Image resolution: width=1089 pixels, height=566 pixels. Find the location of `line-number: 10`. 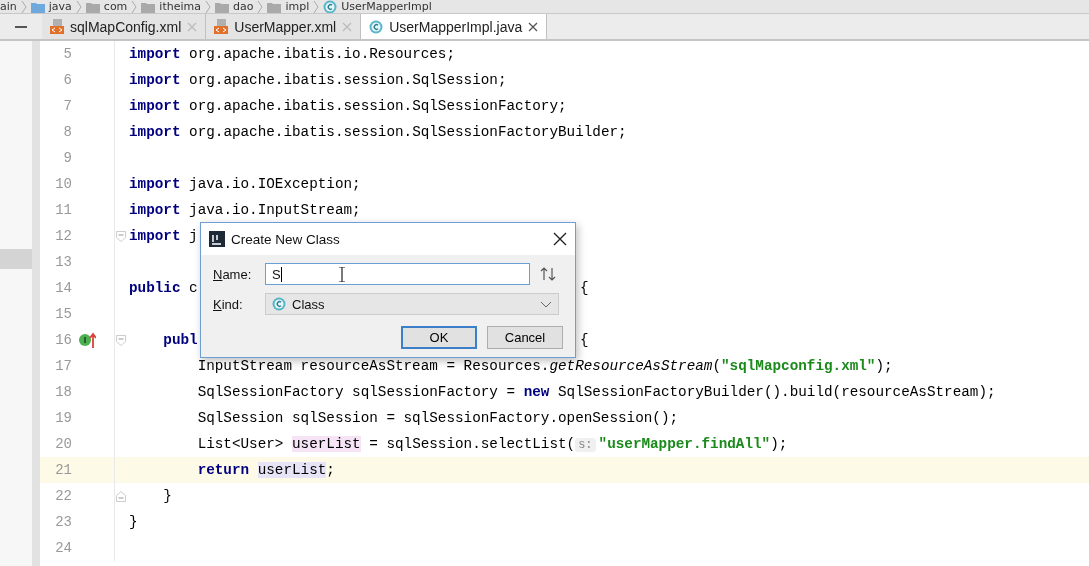

line-number: 10 is located at coordinates (63, 184).